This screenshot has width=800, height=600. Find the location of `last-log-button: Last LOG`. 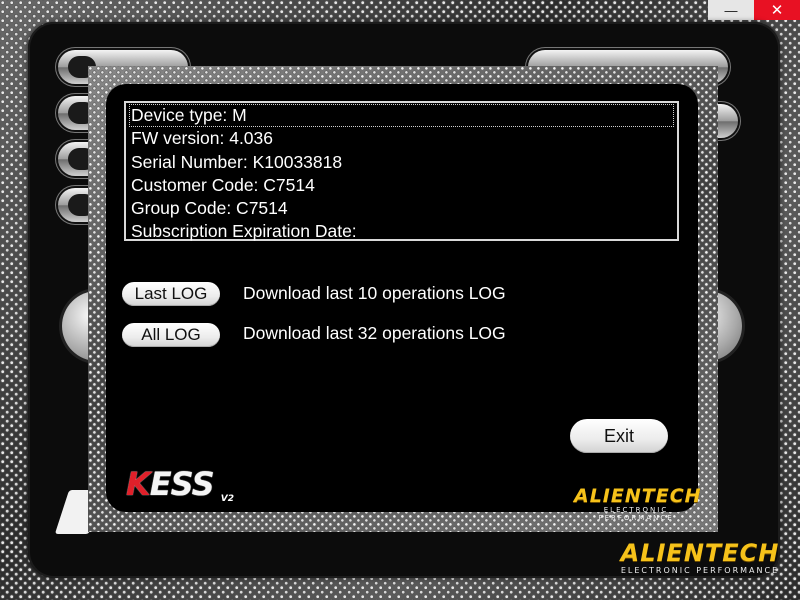

last-log-button: Last LOG is located at coordinates (171, 294).